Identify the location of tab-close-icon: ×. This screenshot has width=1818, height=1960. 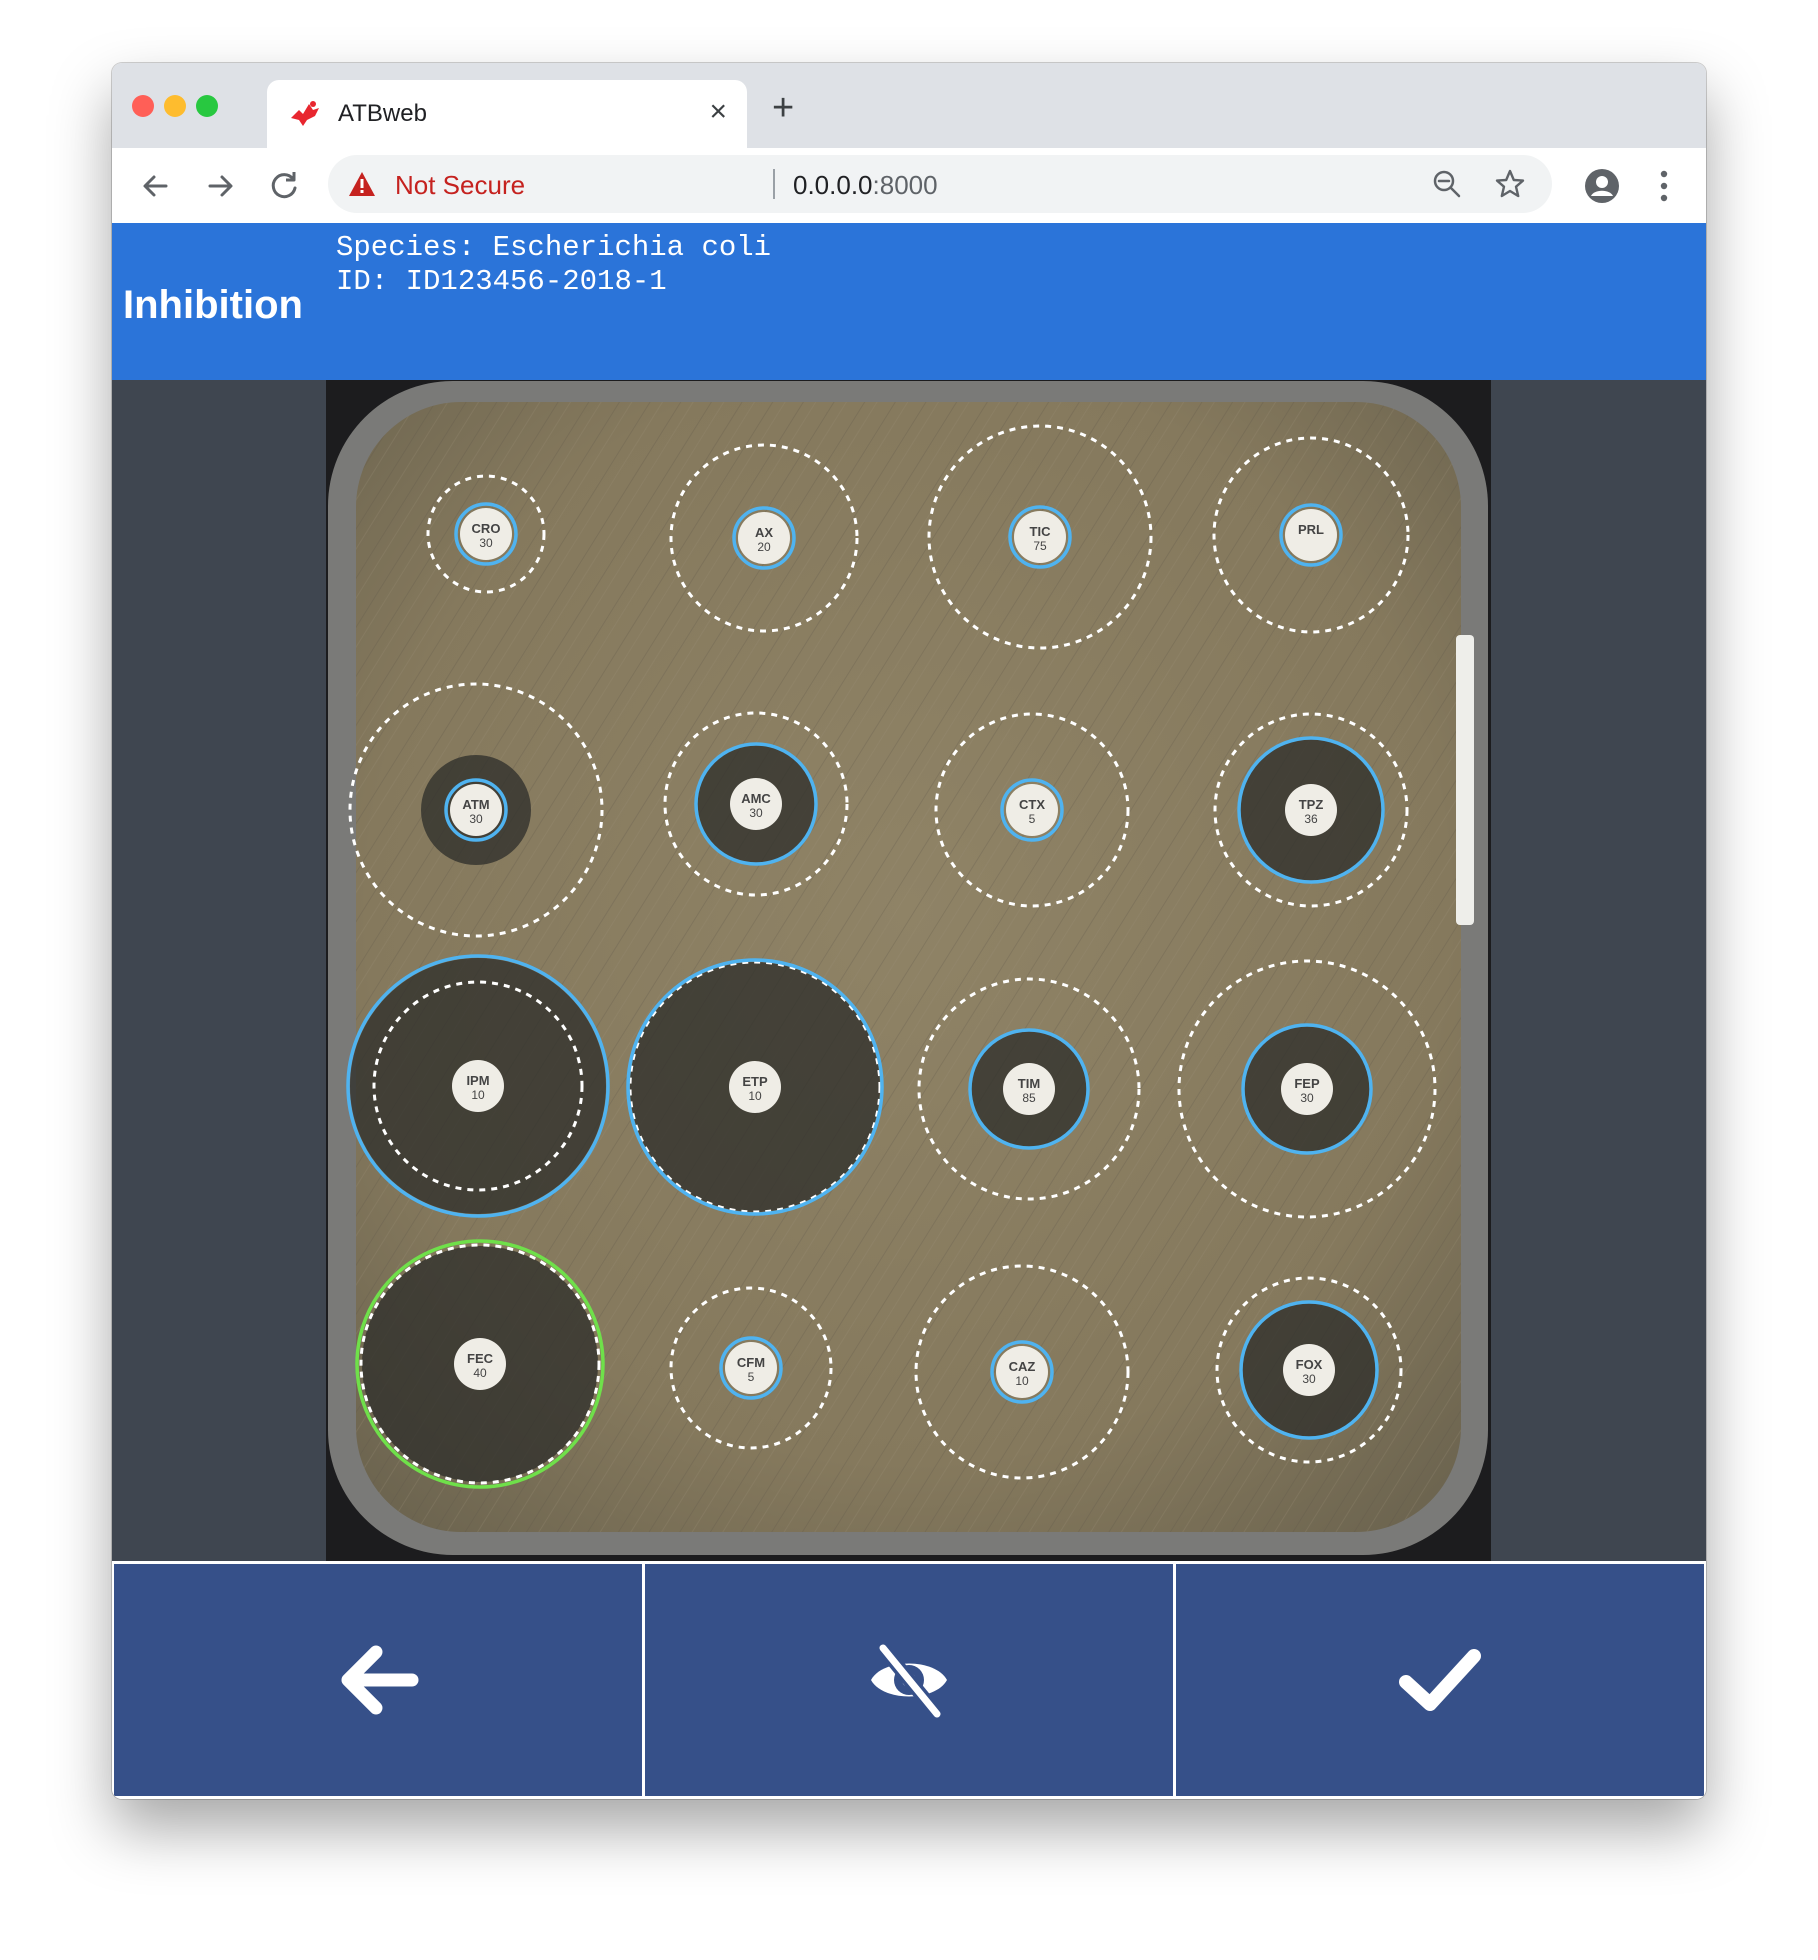
(718, 112).